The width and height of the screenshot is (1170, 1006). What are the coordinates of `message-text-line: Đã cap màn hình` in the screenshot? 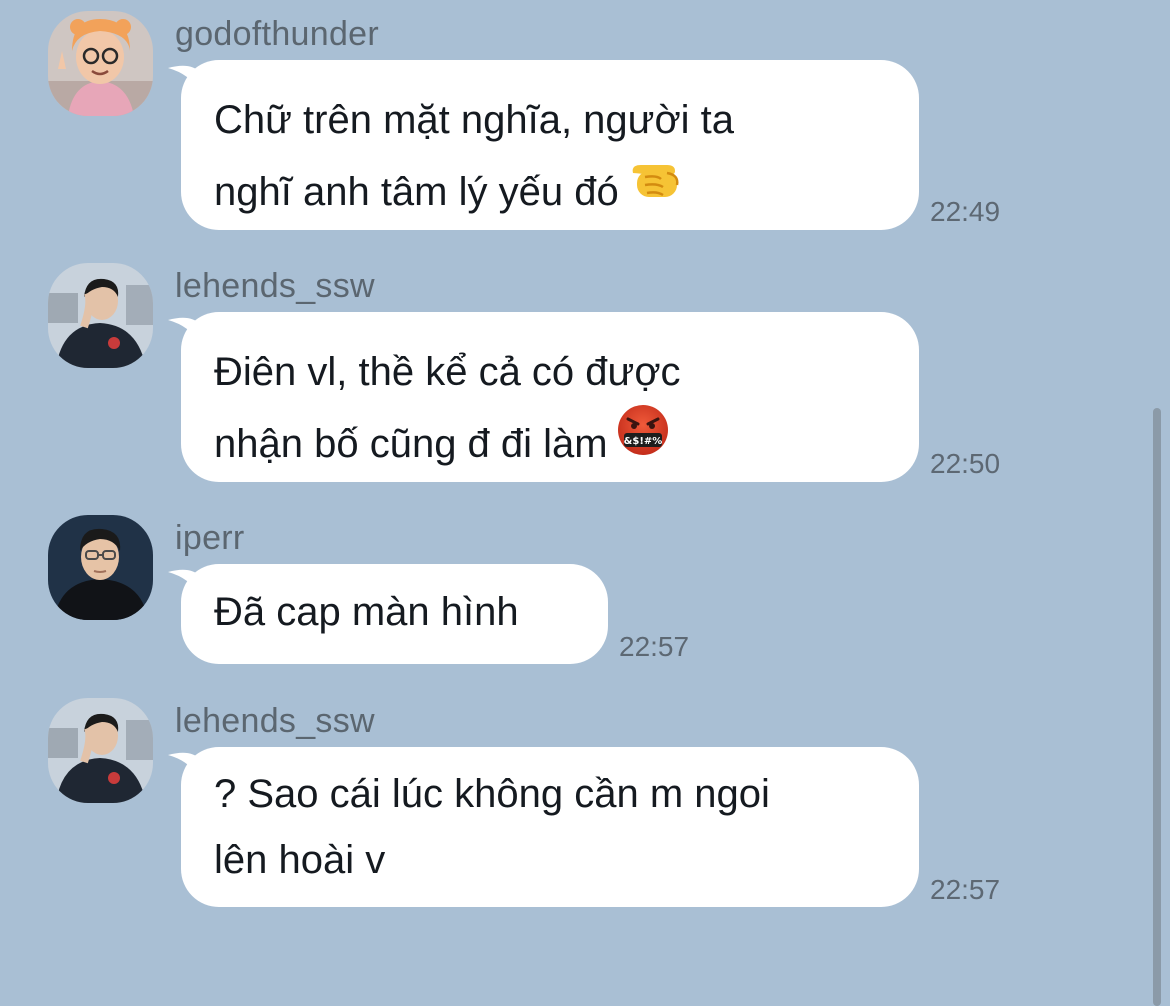 It's located at (366, 612).